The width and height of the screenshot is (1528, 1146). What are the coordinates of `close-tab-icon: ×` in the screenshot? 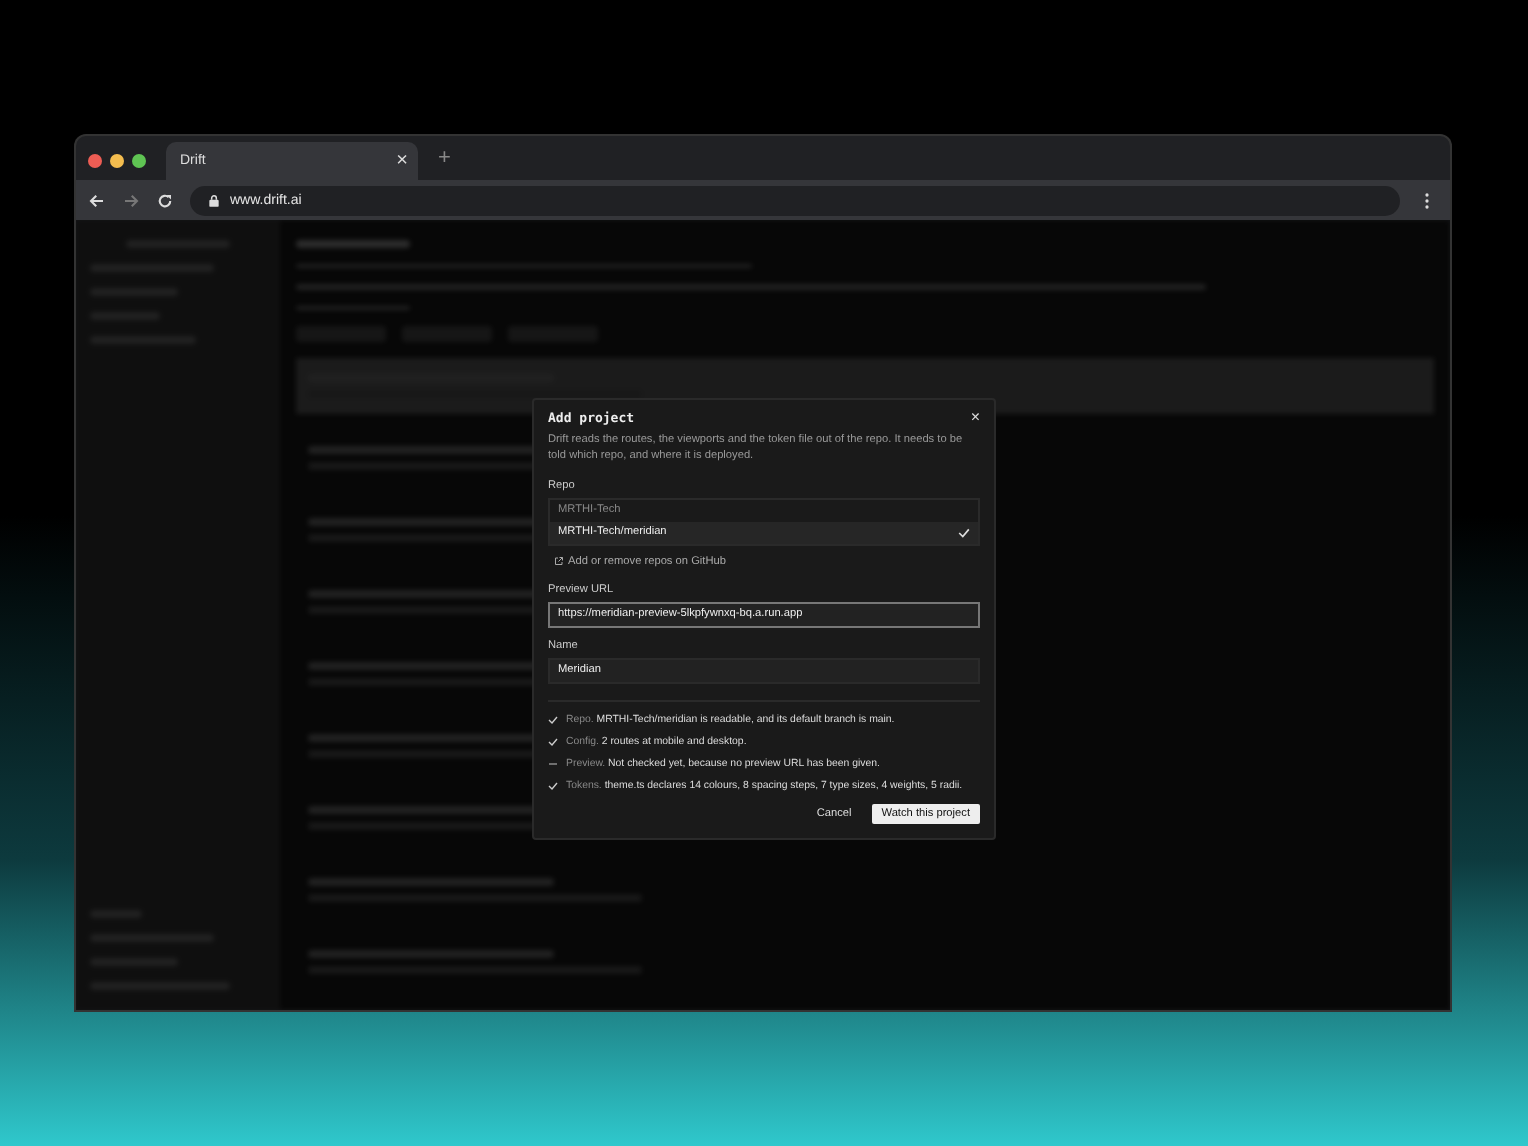 It's located at (402, 161).